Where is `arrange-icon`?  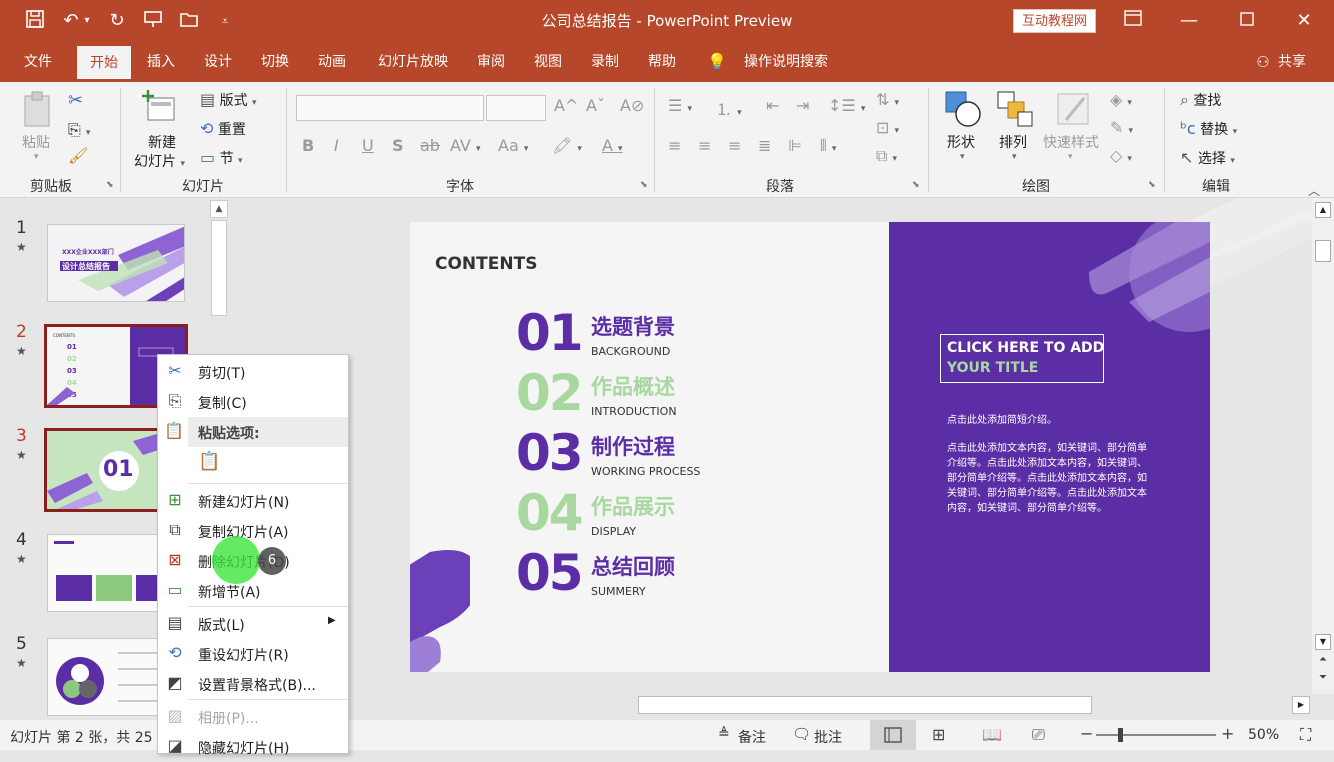
arrange-icon is located at coordinates (1016, 112).